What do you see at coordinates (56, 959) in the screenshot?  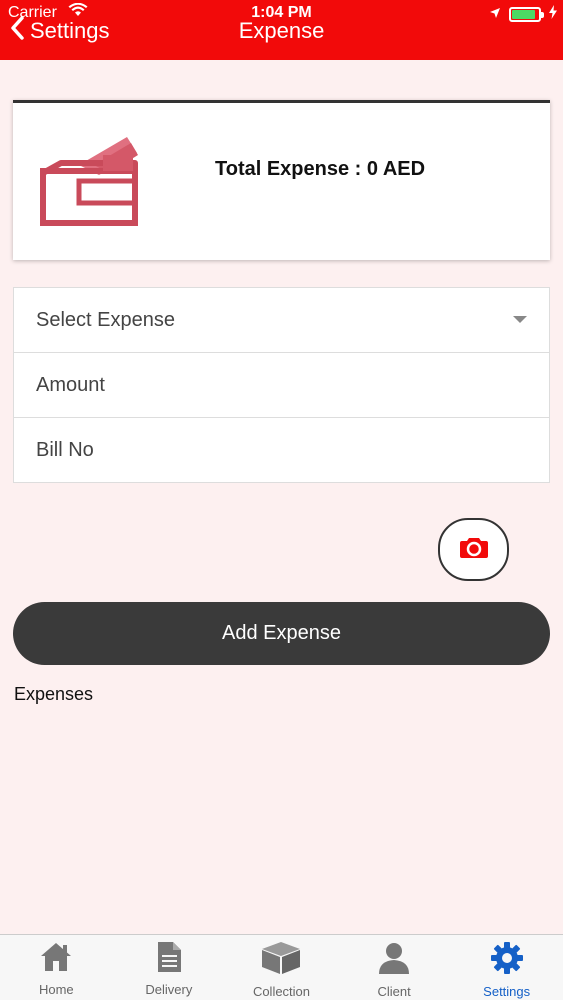 I see `home-icon` at bounding box center [56, 959].